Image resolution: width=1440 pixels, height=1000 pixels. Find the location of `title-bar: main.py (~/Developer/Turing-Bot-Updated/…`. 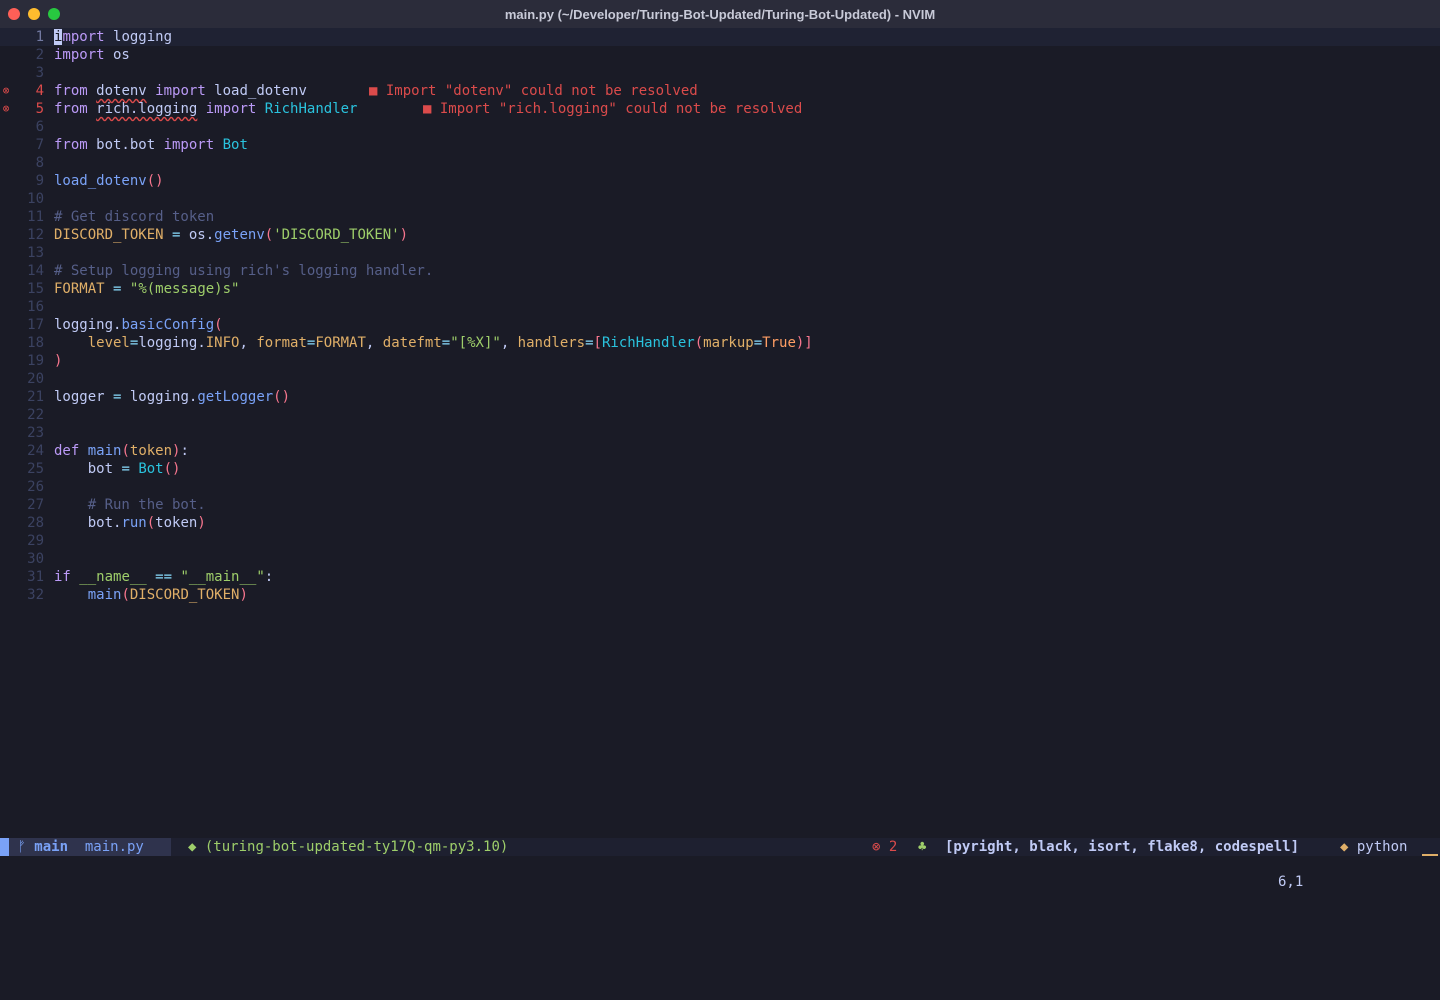

title-bar: main.py (~/Developer/Turing-Bot-Updated/… is located at coordinates (720, 14).